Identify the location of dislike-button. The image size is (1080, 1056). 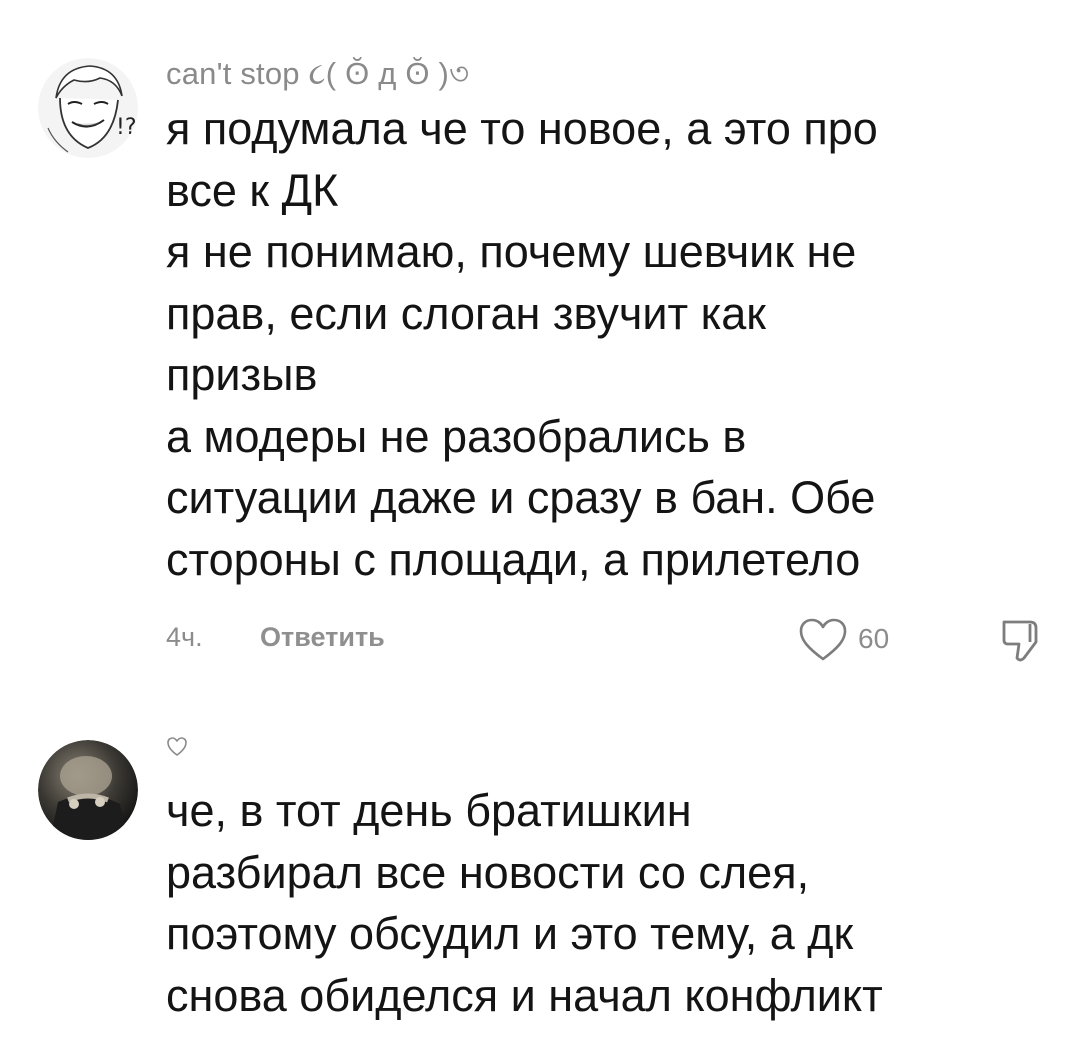
(1022, 643).